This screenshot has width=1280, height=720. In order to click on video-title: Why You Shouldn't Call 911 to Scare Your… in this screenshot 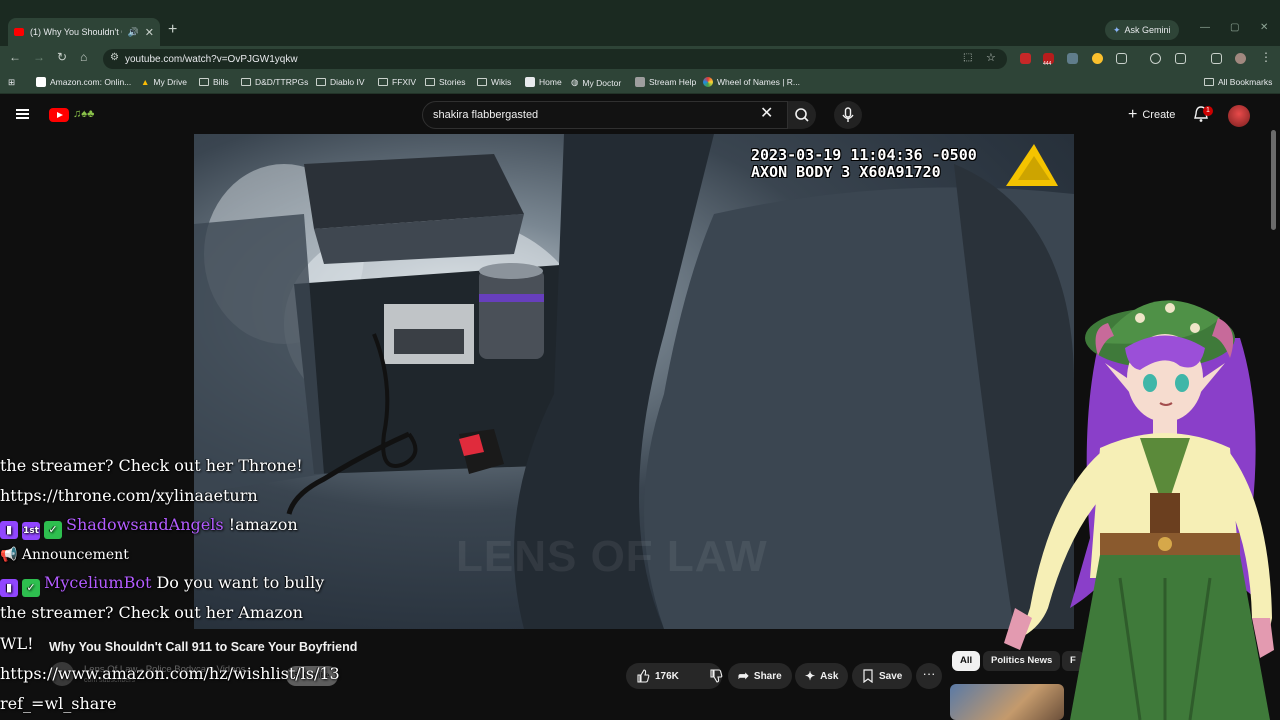, I will do `click(203, 647)`.